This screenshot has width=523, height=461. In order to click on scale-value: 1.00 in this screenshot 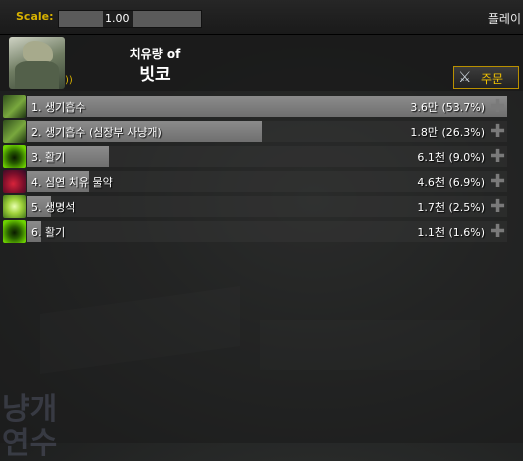, I will do `click(117, 18)`.